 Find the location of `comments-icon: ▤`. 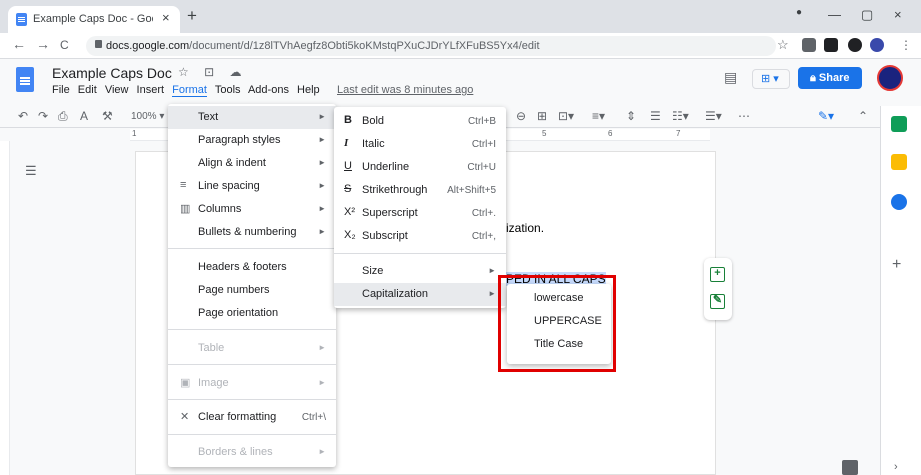

comments-icon: ▤ is located at coordinates (730, 77).